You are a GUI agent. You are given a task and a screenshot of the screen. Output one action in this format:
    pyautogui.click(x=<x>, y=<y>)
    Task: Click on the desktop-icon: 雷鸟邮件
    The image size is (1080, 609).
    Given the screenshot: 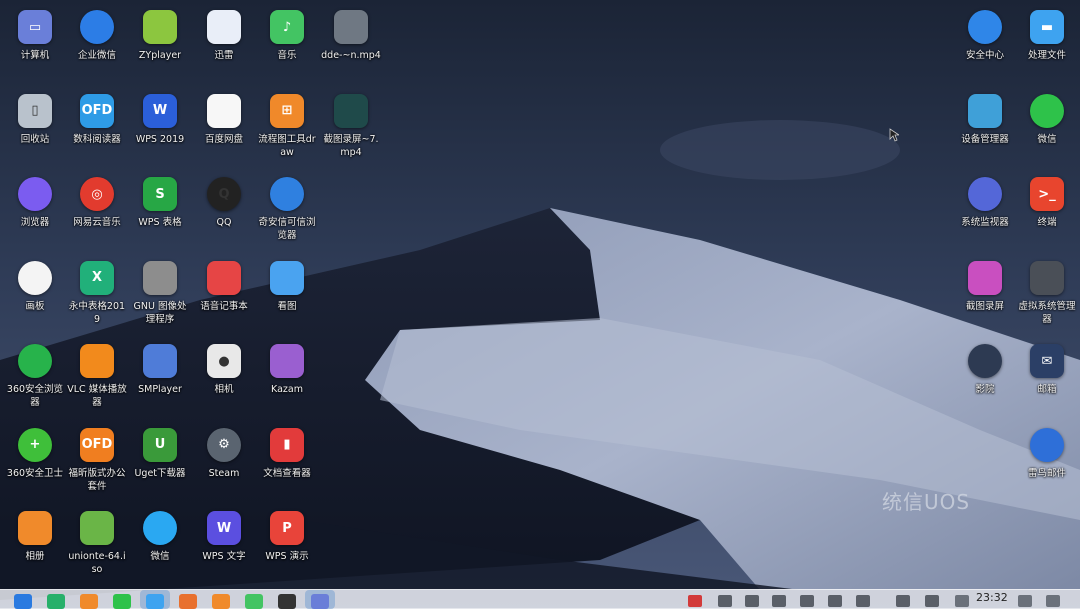 What is the action you would take?
    pyautogui.click(x=1047, y=464)
    